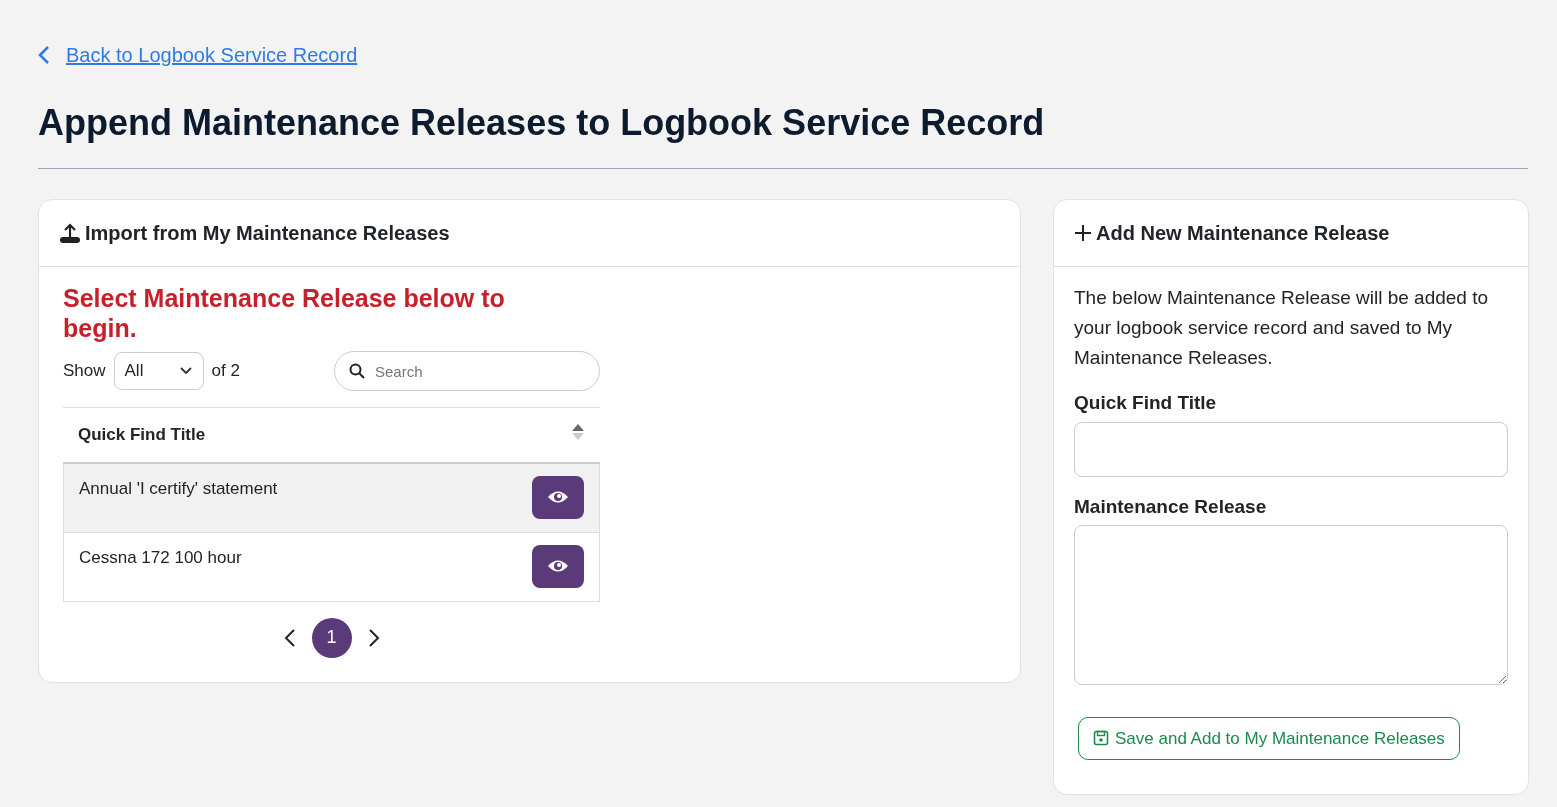  I want to click on sort-icon, so click(578, 432).